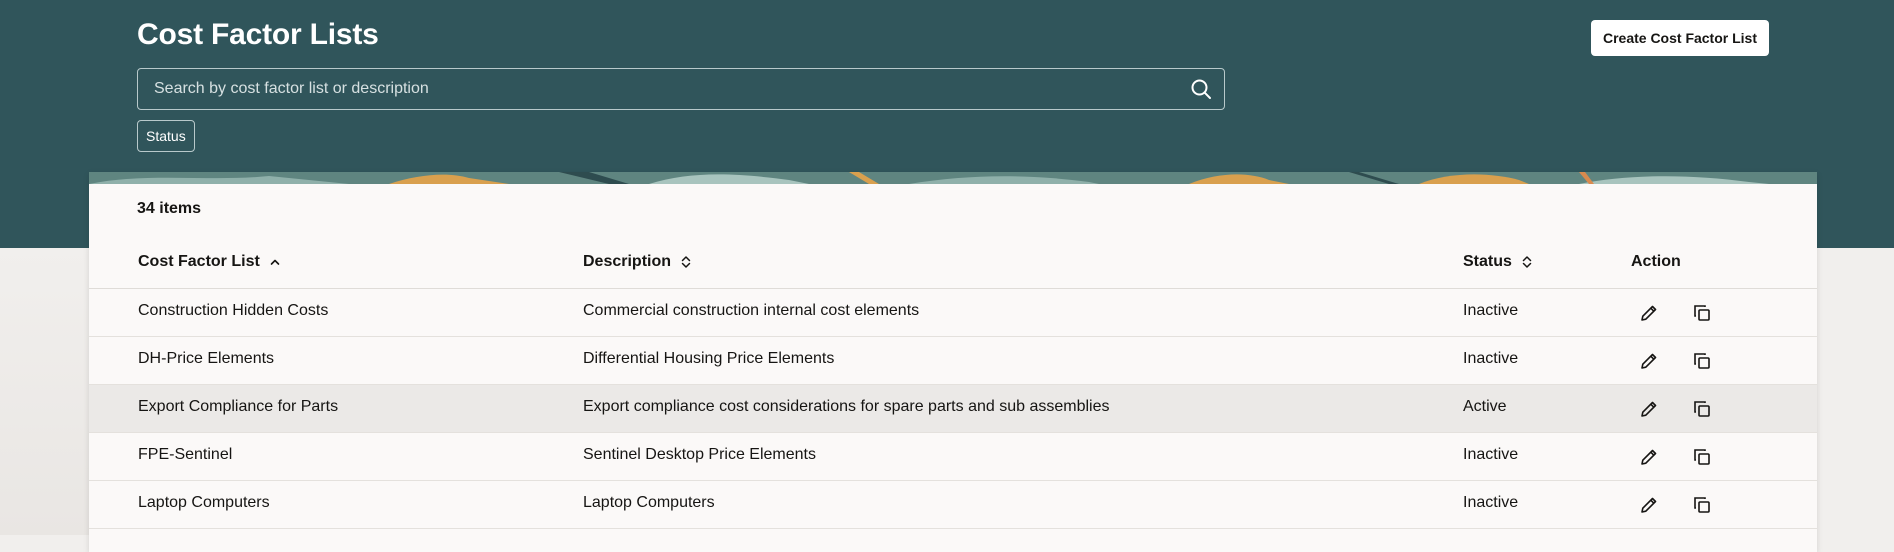 This screenshot has height=552, width=1894. I want to click on page-title: Cost Factor Lists, so click(258, 34).